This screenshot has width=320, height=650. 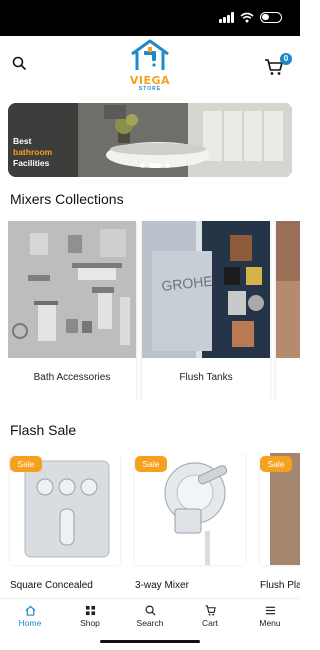 I want to click on cart-icon, so click(x=210, y=610).